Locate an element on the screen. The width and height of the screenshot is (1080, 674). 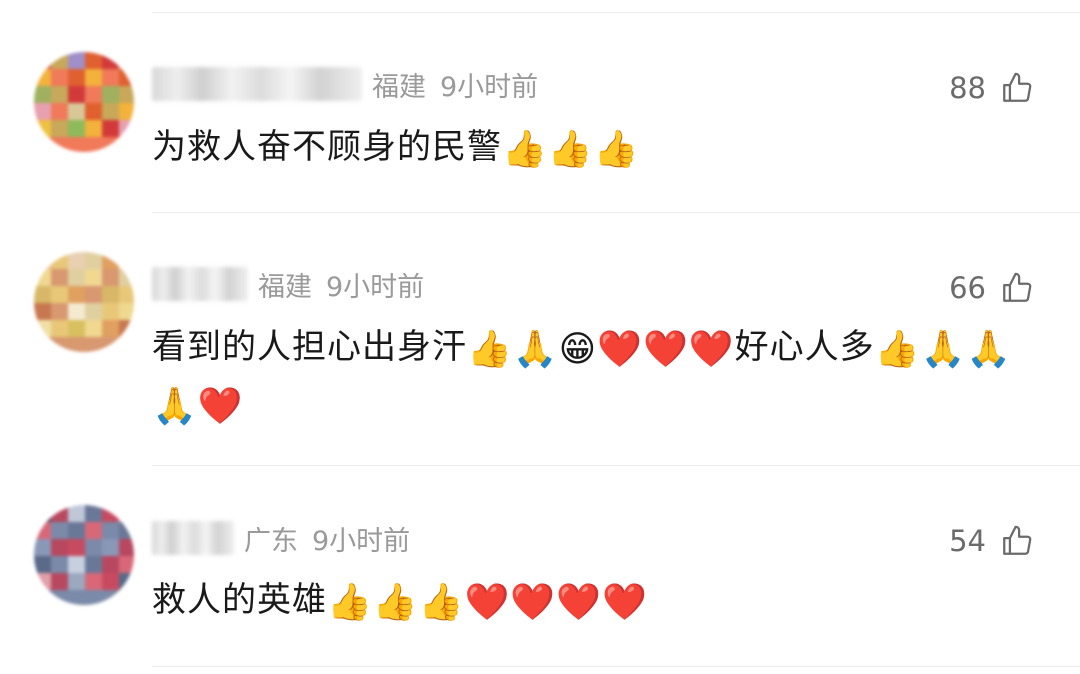
top-divider is located at coordinates (616, 12).